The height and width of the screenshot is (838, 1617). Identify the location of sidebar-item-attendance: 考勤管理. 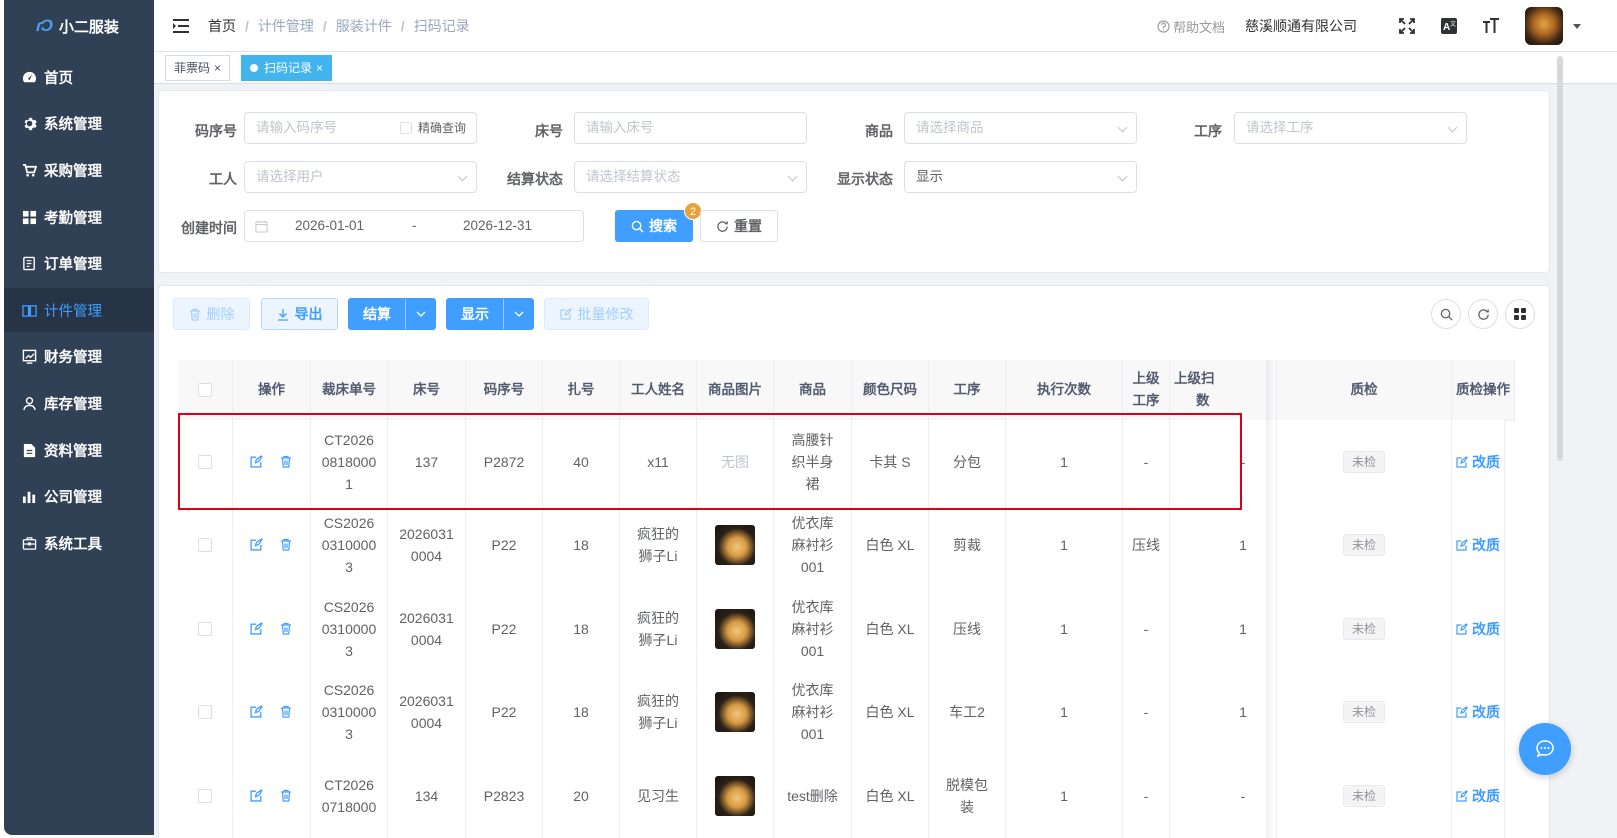
(79, 217).